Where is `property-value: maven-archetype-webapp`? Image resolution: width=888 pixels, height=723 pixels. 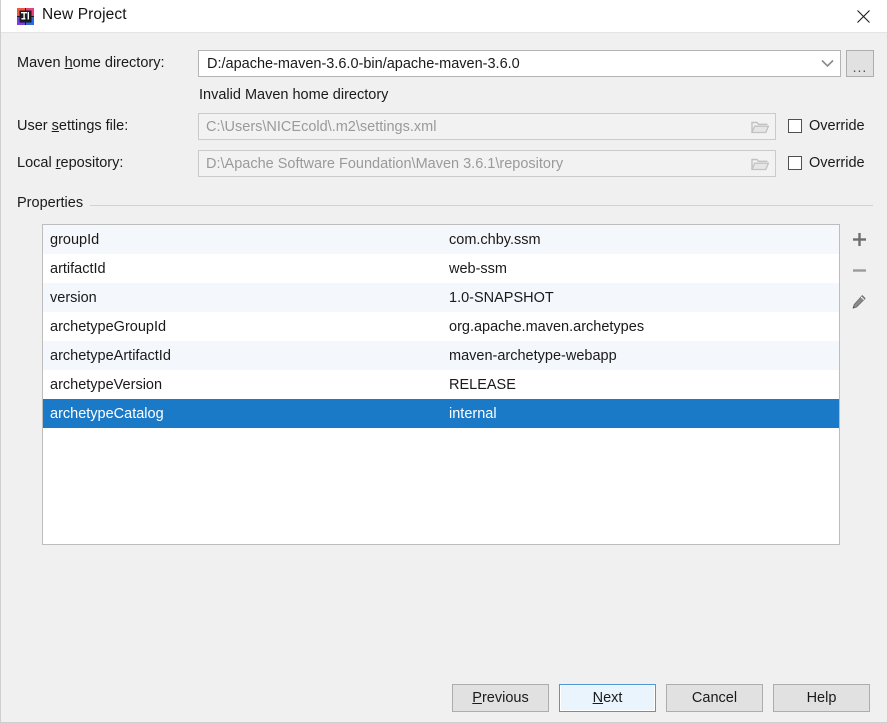
property-value: maven-archetype-webapp is located at coordinates (533, 355).